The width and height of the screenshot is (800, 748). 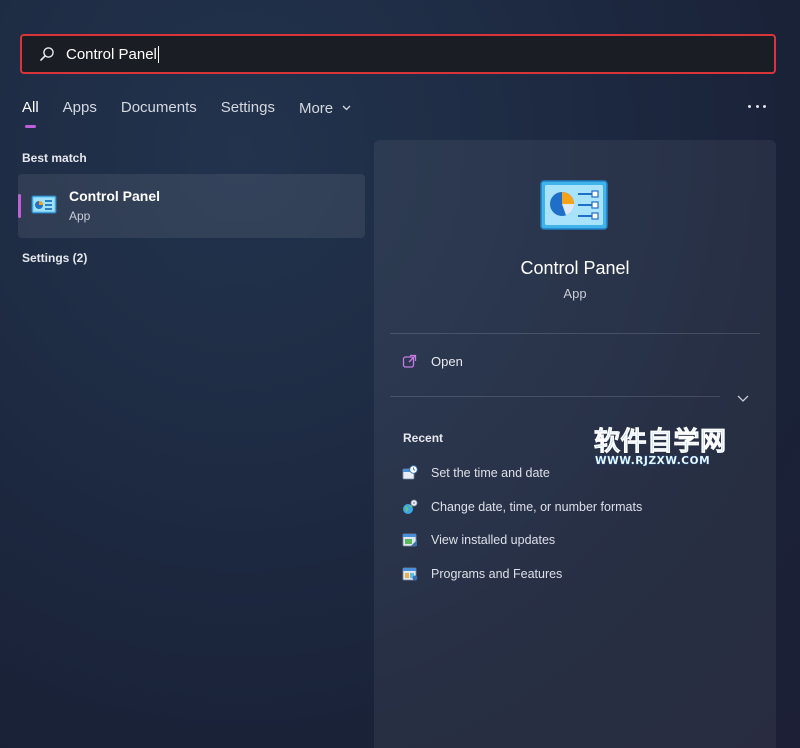 I want to click on open-label: Open, so click(x=447, y=361).